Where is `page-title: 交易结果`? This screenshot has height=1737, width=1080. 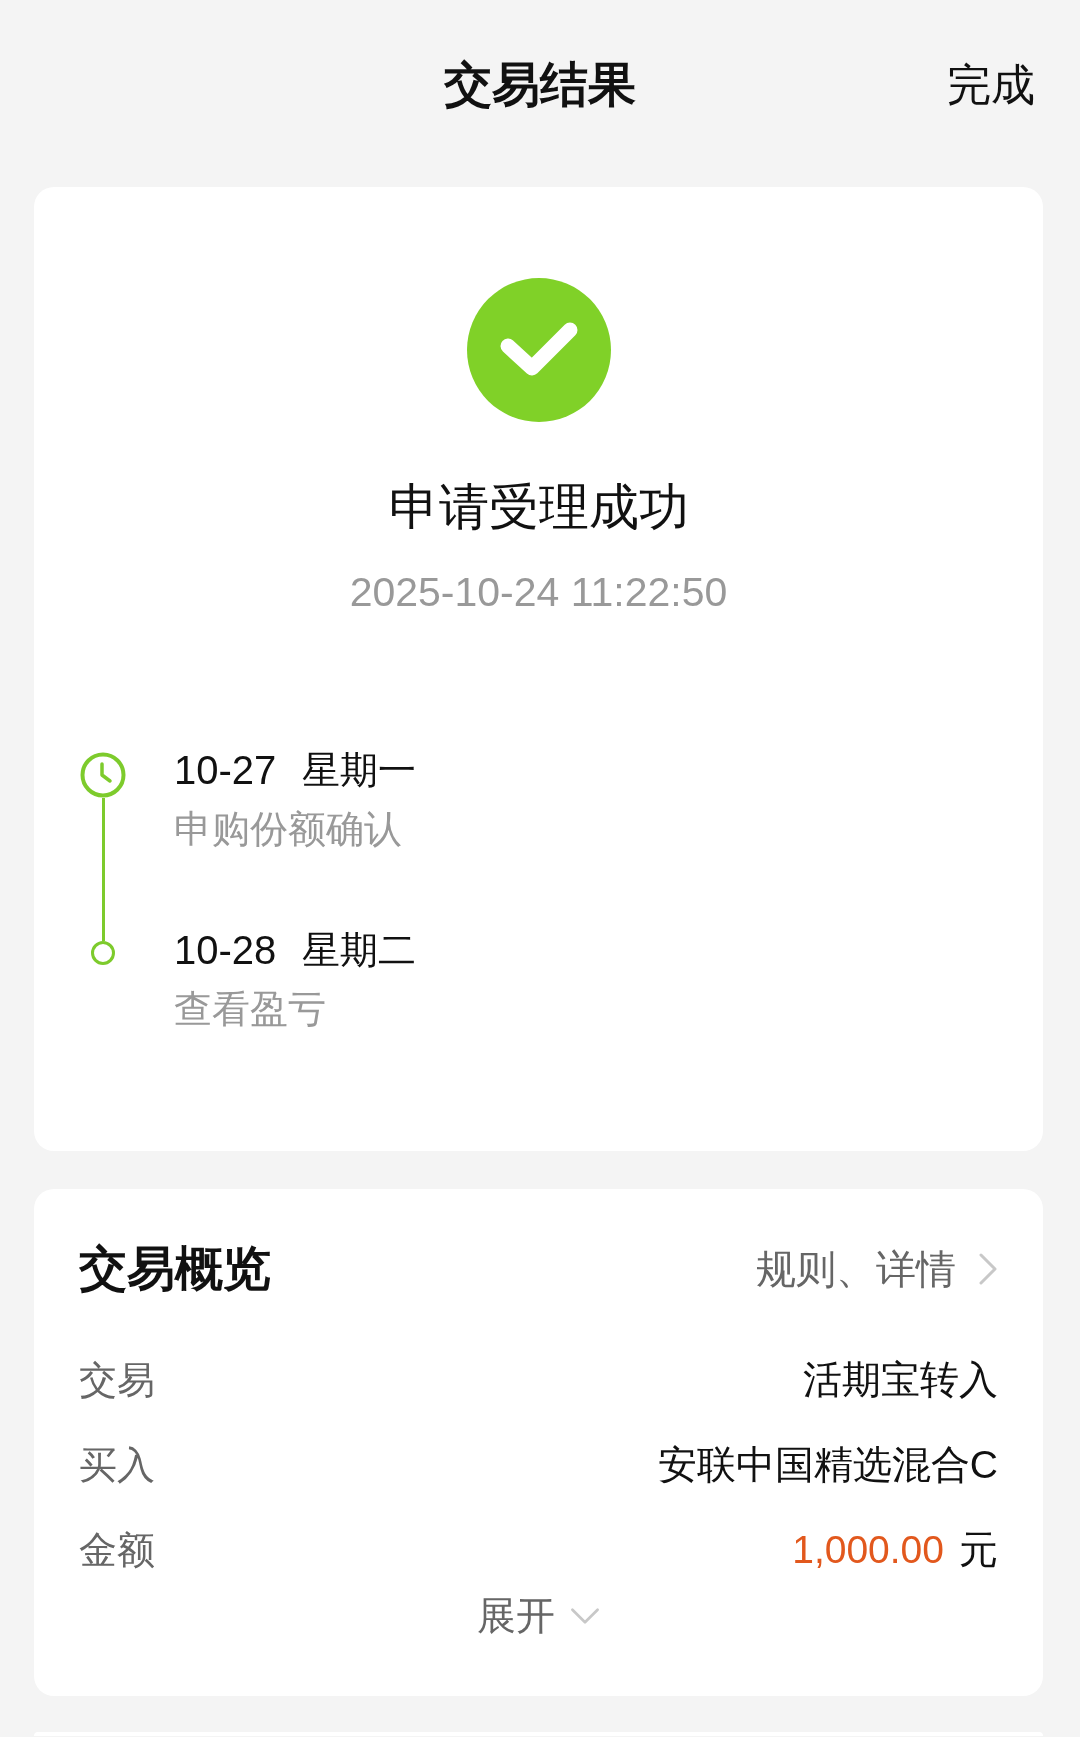
page-title: 交易结果 is located at coordinates (540, 85).